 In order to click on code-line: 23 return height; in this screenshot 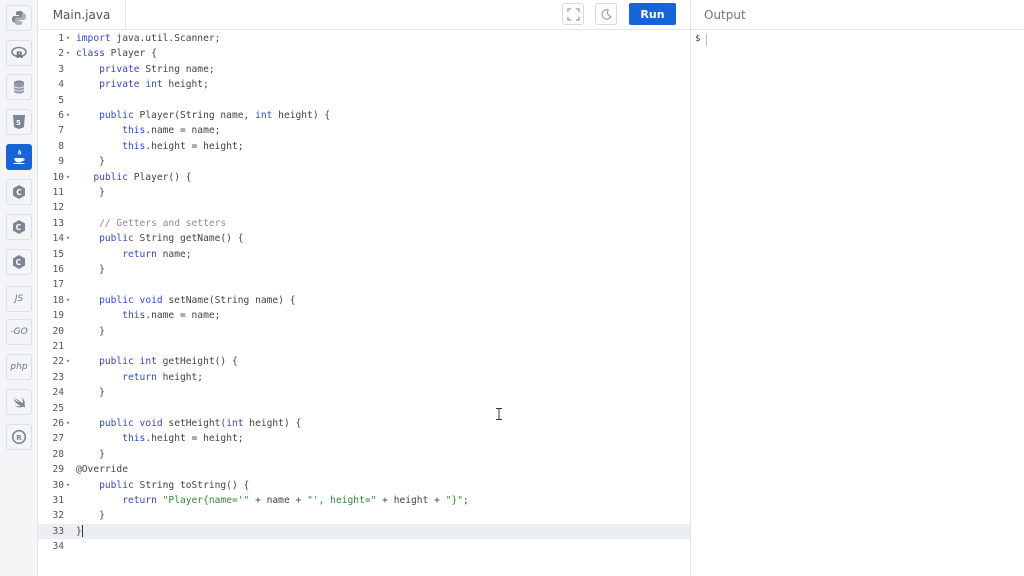, I will do `click(364, 377)`.